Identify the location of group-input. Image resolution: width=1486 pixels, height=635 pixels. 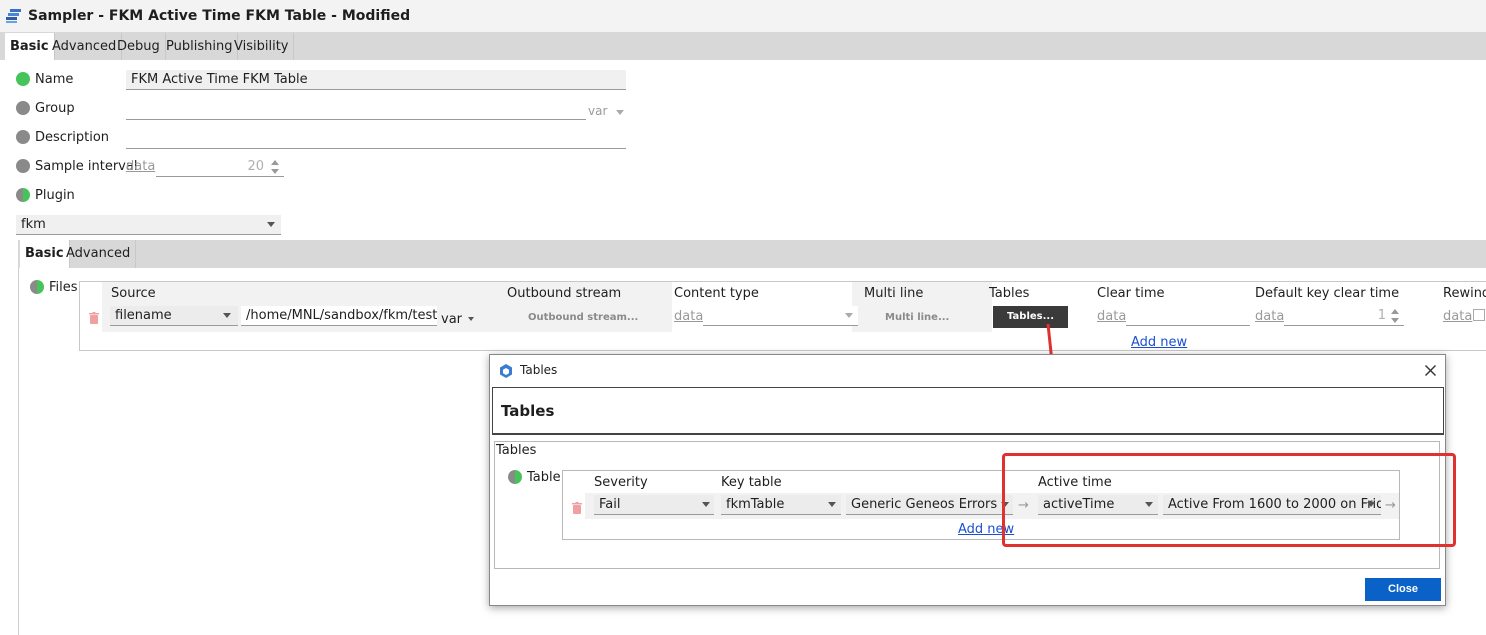
(356, 110).